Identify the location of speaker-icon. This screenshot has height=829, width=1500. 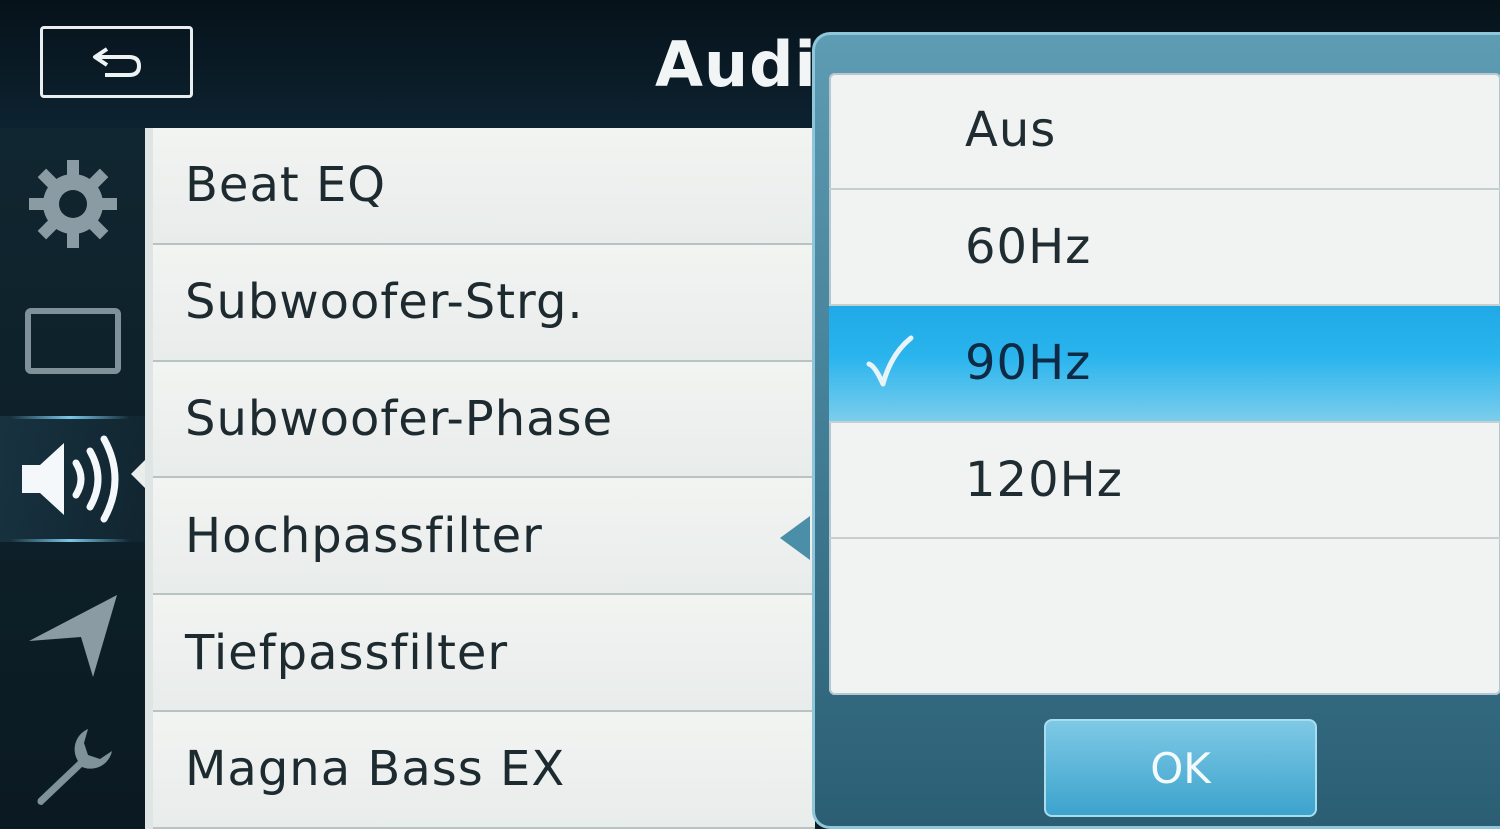
(69, 479).